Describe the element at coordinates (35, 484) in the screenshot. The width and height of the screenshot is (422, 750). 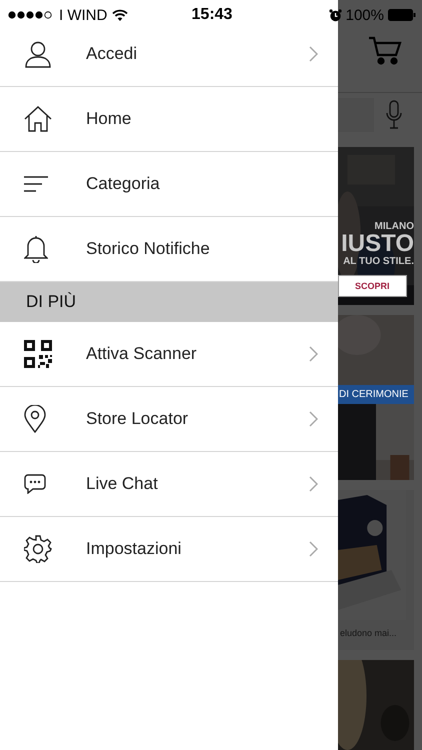
I see `chat-bubble-icon` at that location.